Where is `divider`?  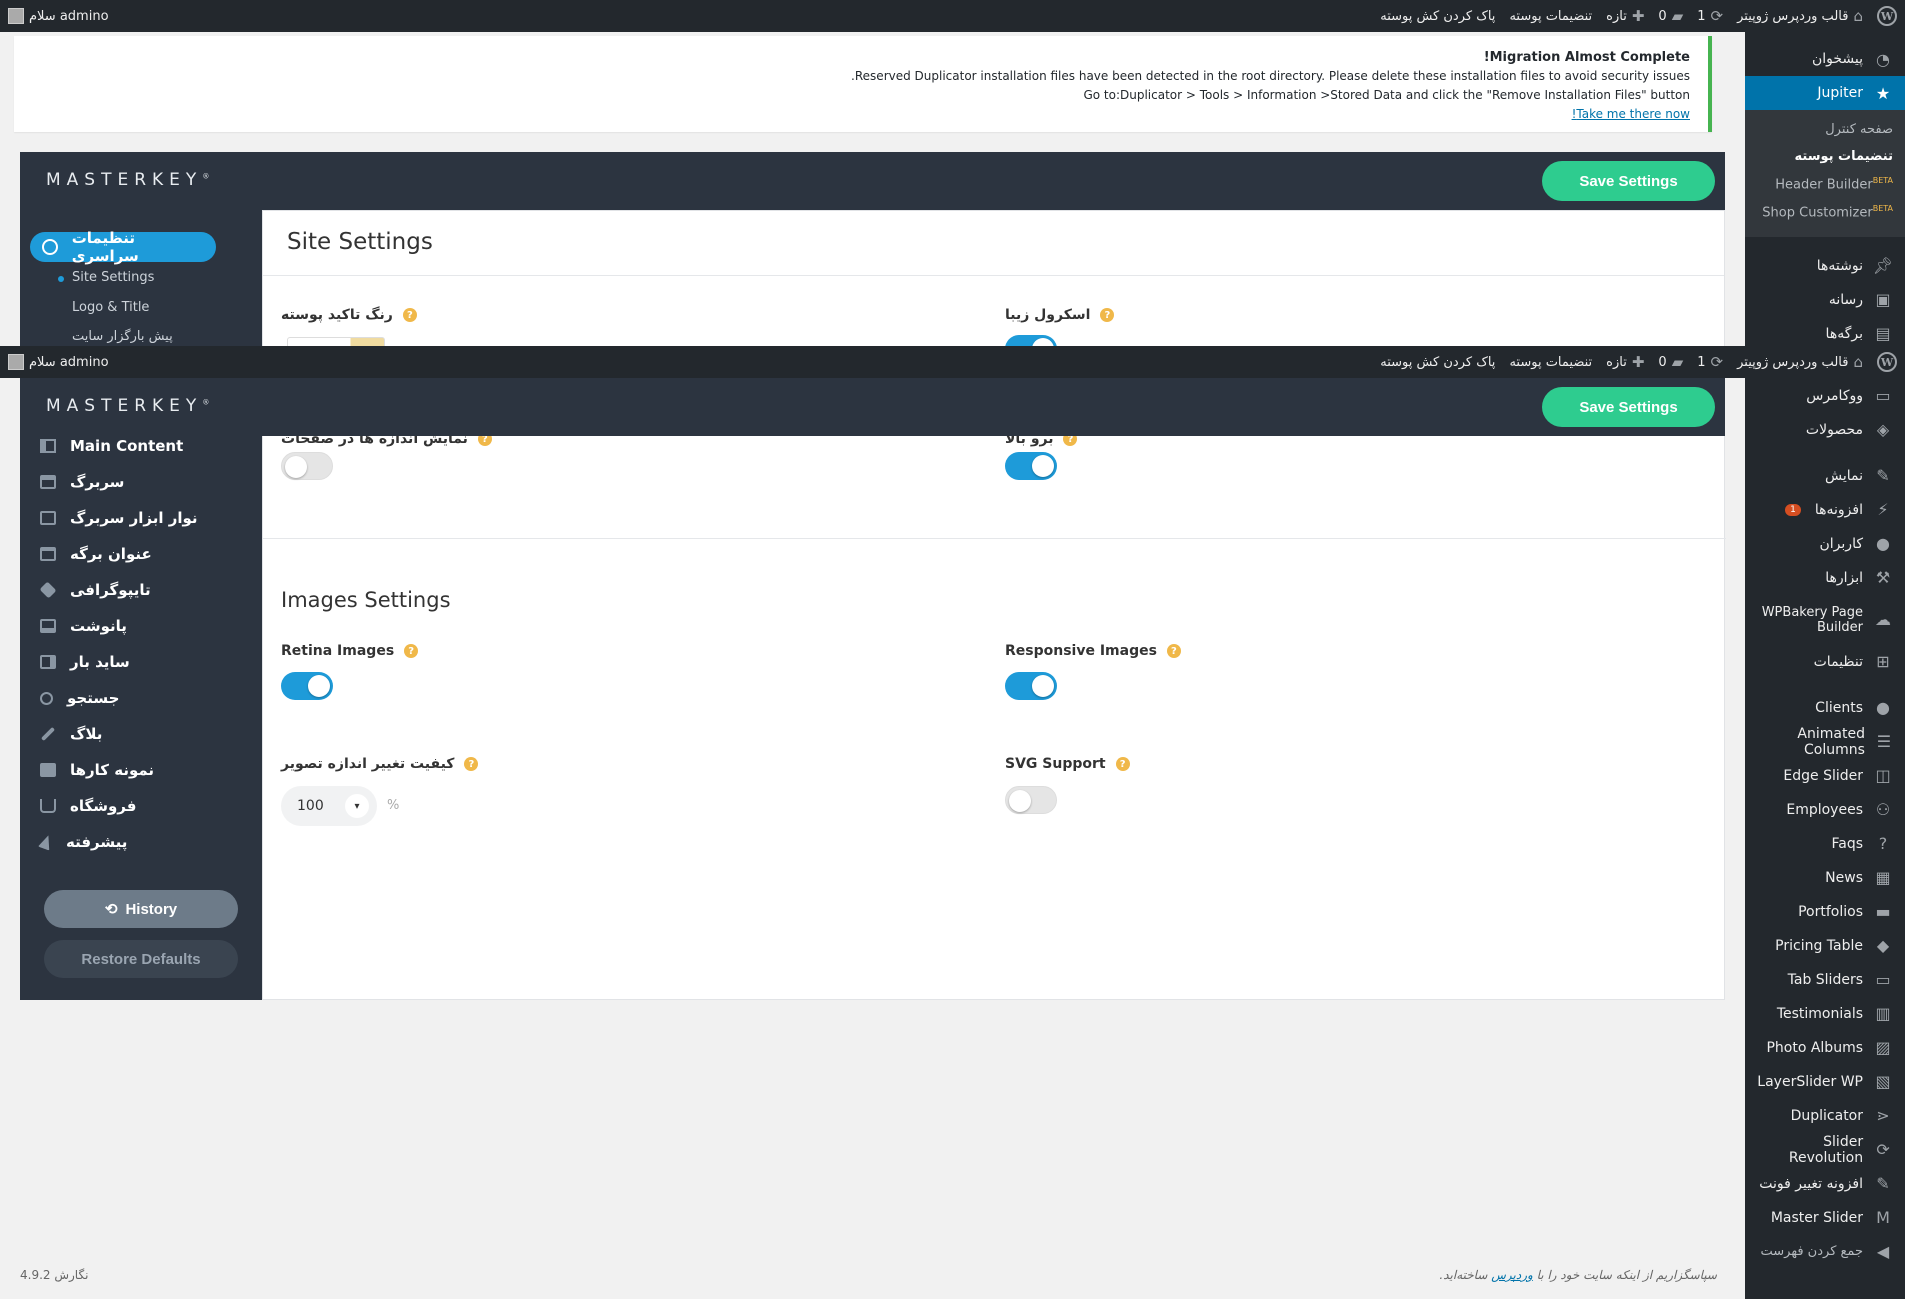
divider is located at coordinates (994, 538).